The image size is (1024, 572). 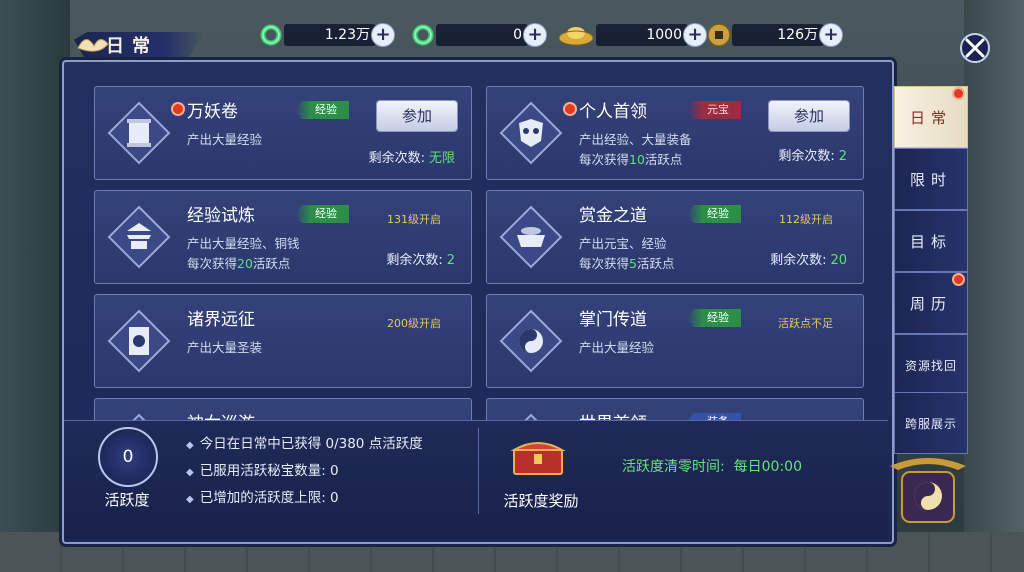 What do you see at coordinates (714, 416) in the screenshot?
I see `reward-tag: 装备` at bounding box center [714, 416].